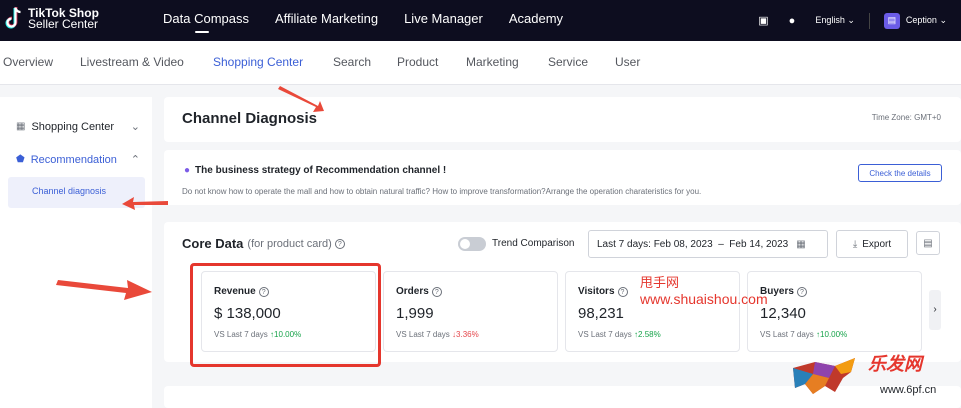  What do you see at coordinates (895, 364) in the screenshot?
I see `corner-watermark: 乐发网` at bounding box center [895, 364].